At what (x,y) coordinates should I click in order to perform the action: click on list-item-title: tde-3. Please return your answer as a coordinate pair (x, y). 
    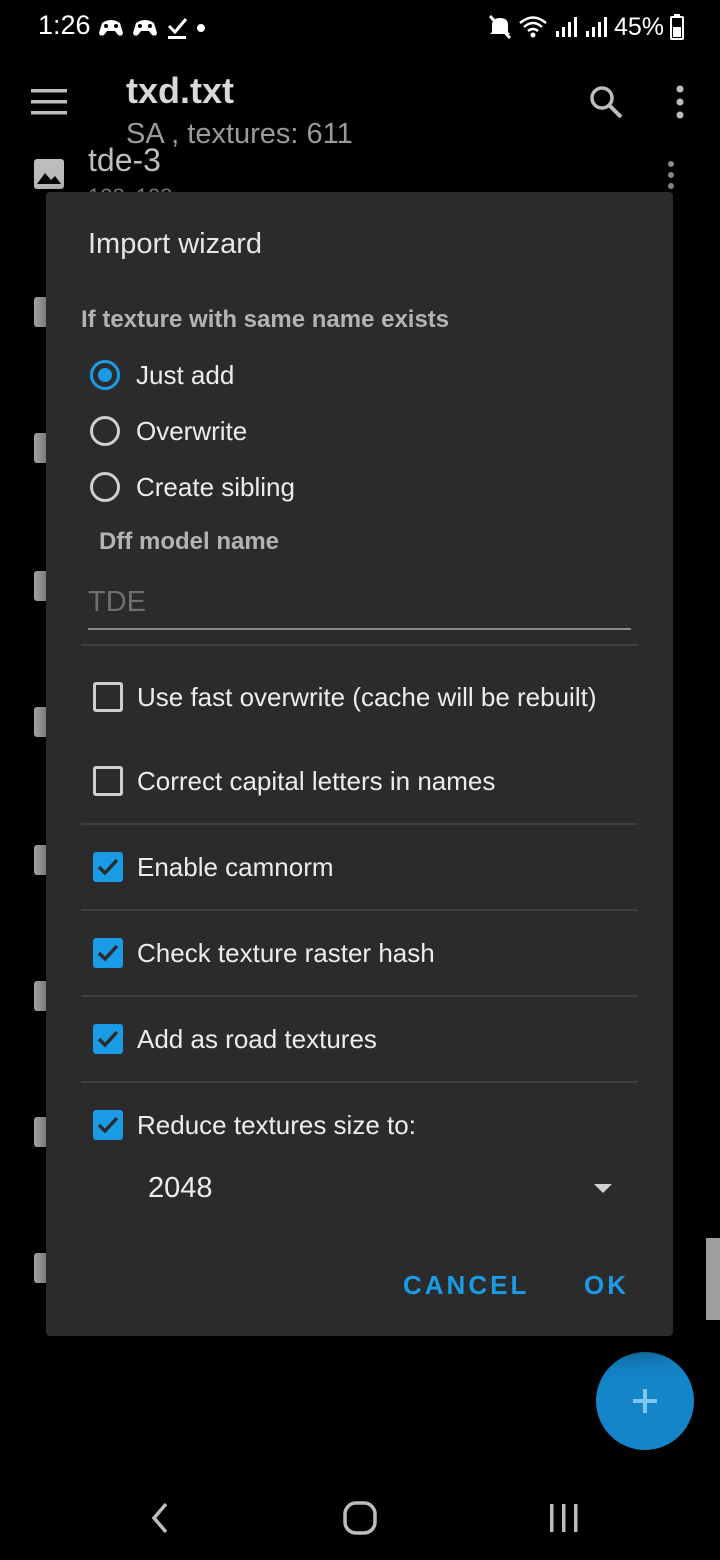
    Looking at the image, I should click on (124, 160).